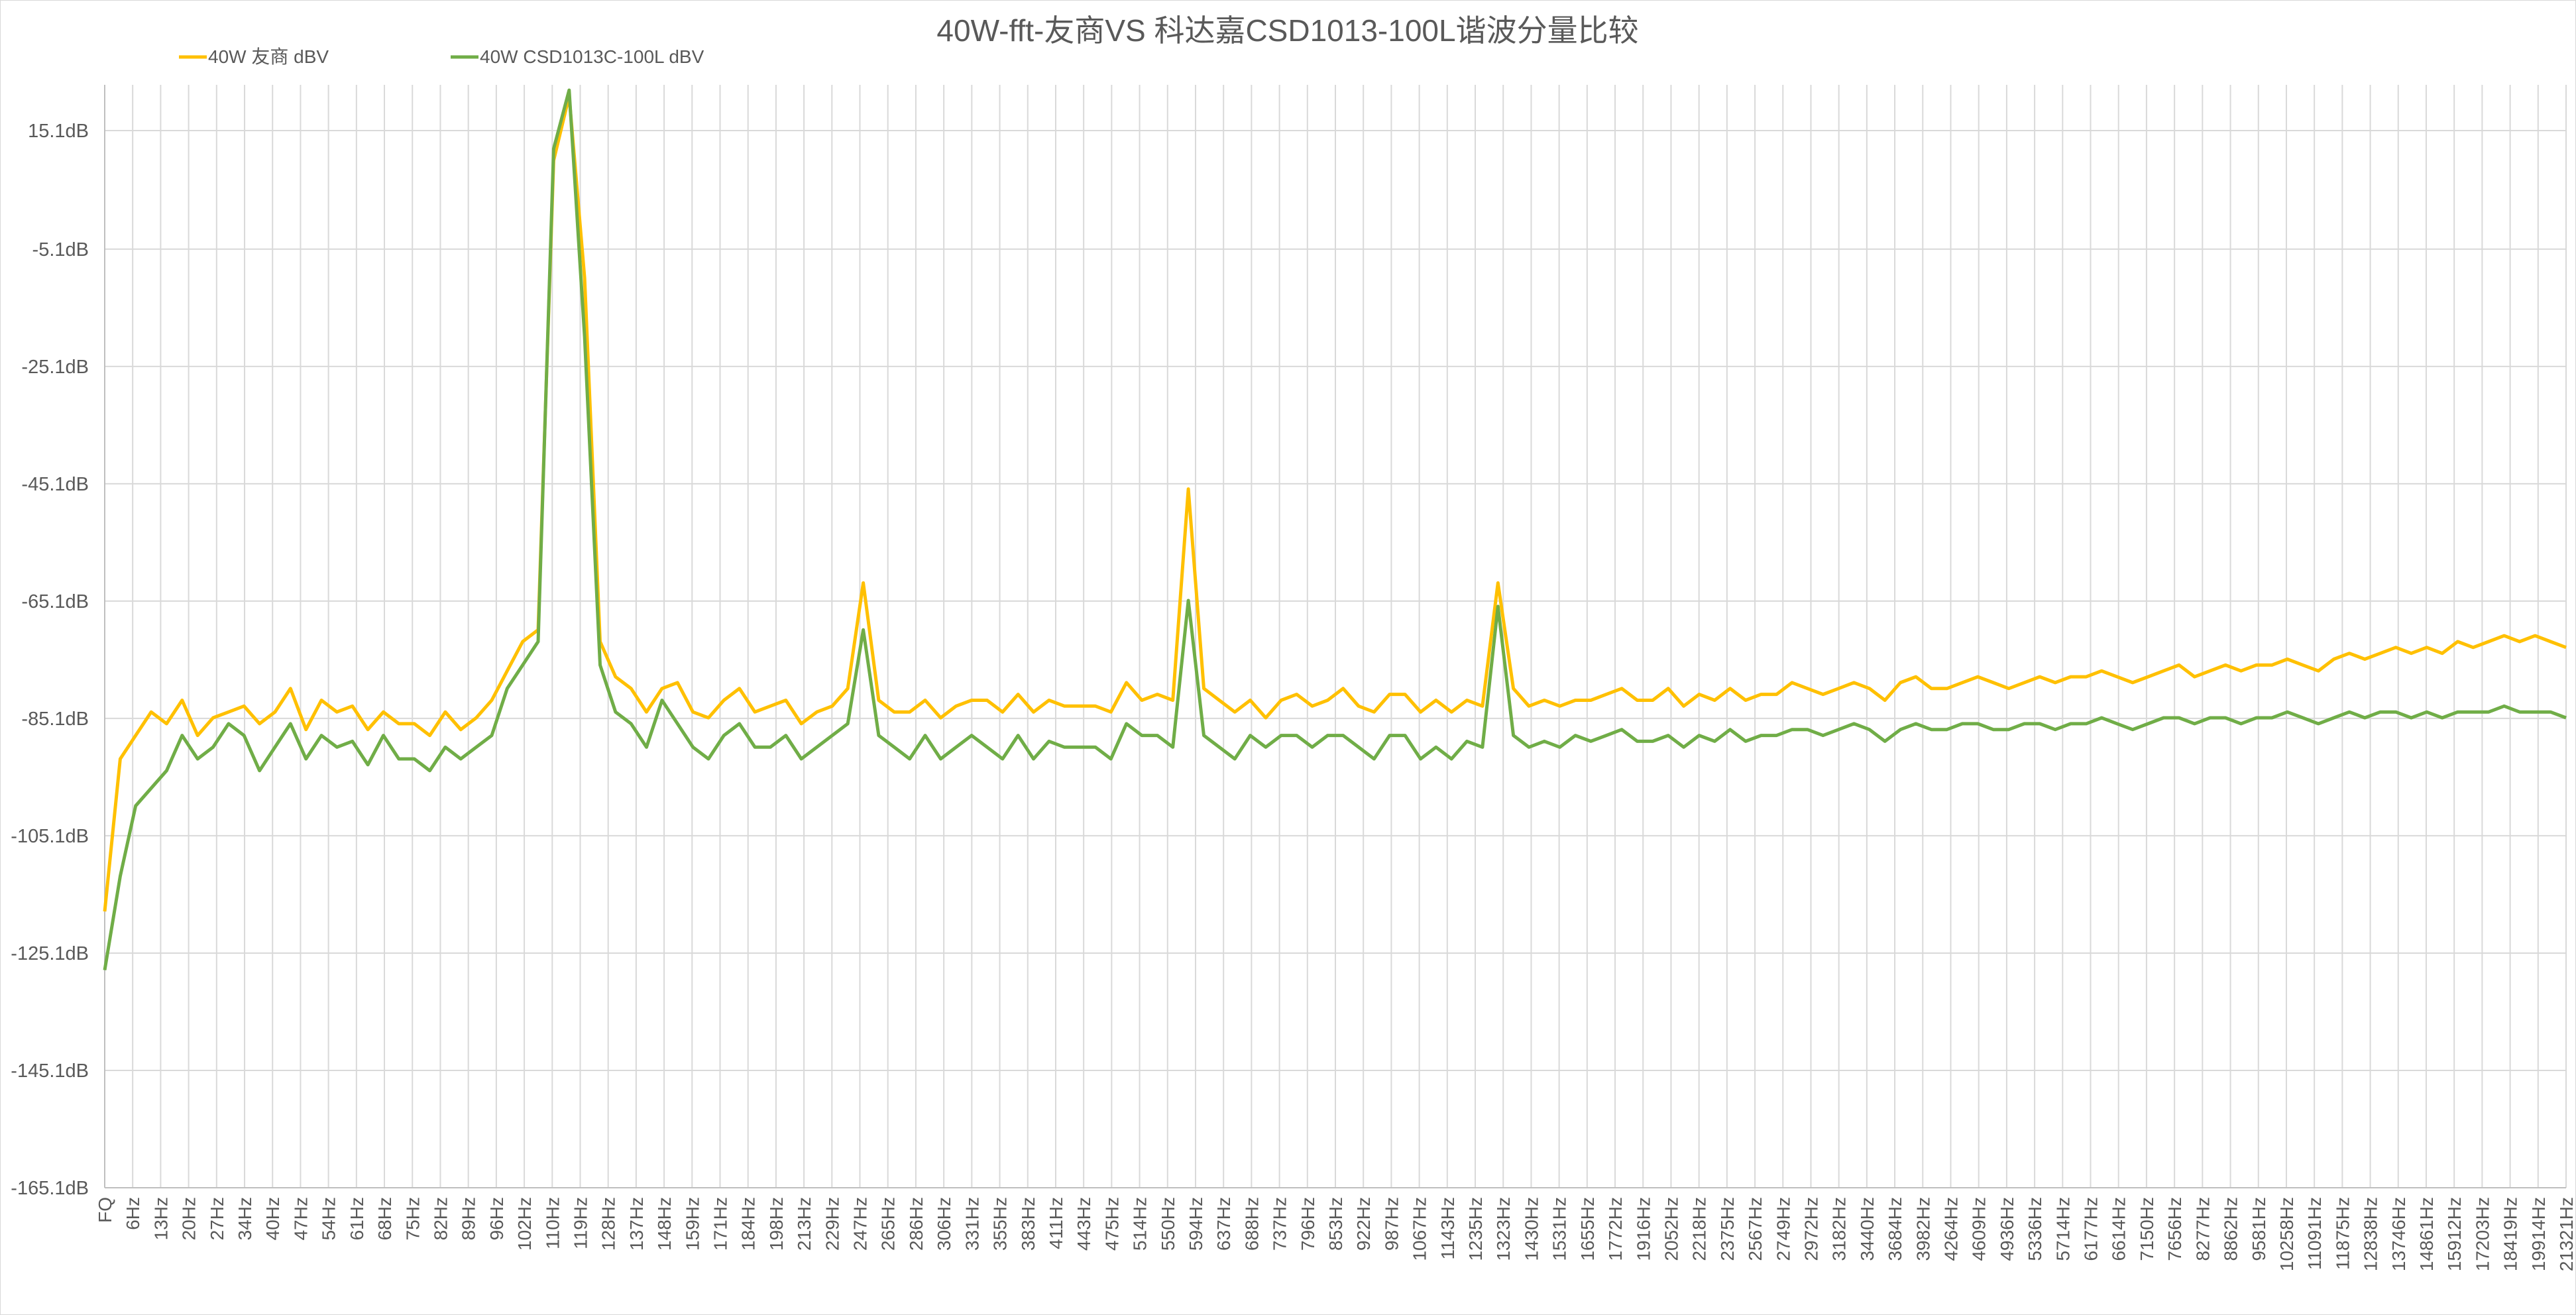 The width and height of the screenshot is (2576, 1315). I want to click on y-tick-label: 15.1dB, so click(59, 131).